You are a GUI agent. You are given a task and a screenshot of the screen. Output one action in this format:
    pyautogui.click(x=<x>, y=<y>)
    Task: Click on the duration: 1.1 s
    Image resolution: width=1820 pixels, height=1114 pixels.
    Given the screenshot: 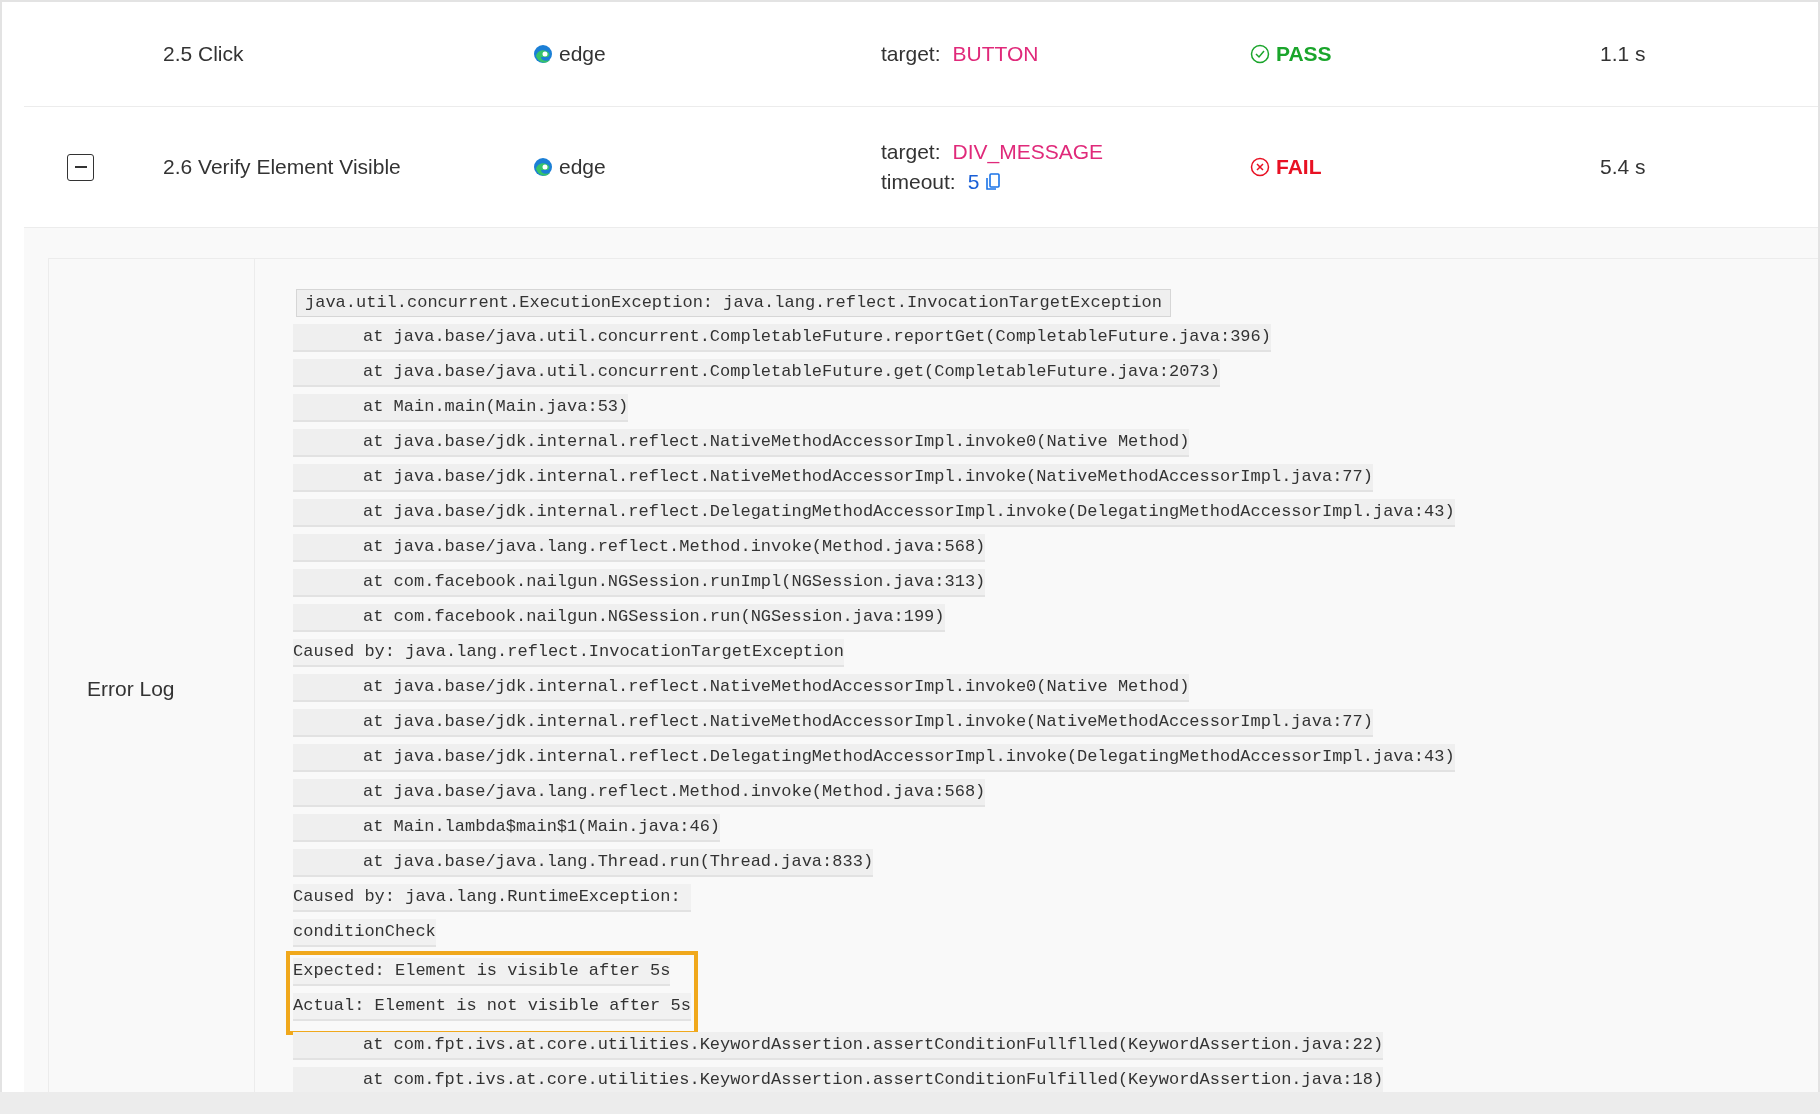 What is the action you would take?
    pyautogui.click(x=1623, y=54)
    